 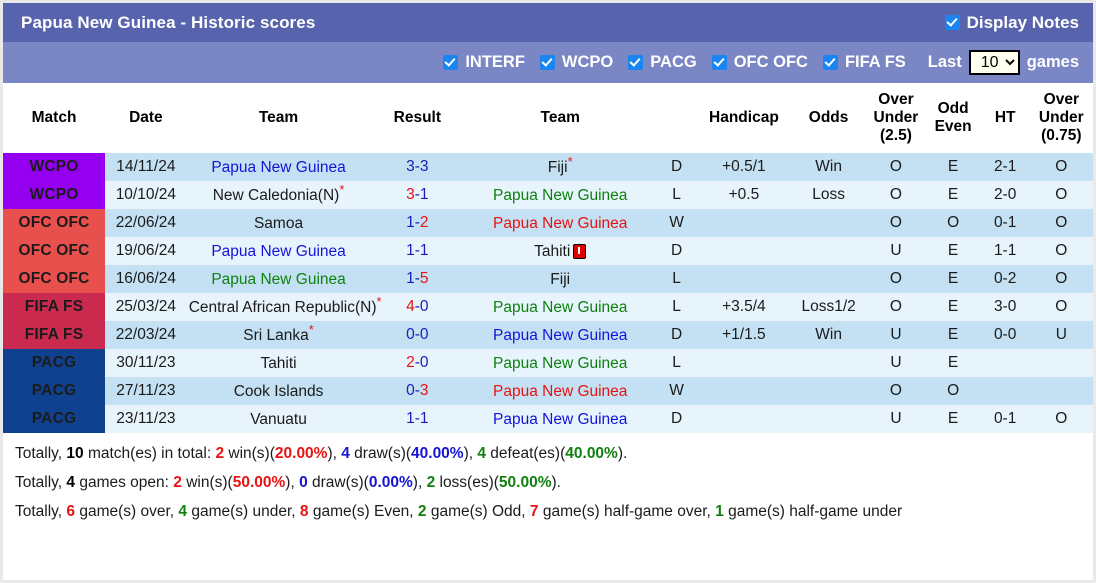 What do you see at coordinates (1005, 167) in the screenshot?
I see `half-time-score: 2-1` at bounding box center [1005, 167].